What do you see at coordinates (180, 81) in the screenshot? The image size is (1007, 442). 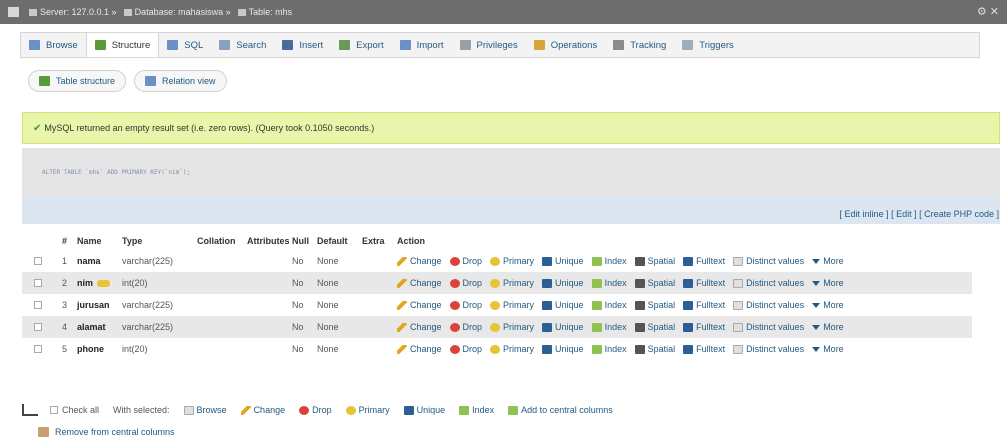 I see `subtab-relation-view: Relation view` at bounding box center [180, 81].